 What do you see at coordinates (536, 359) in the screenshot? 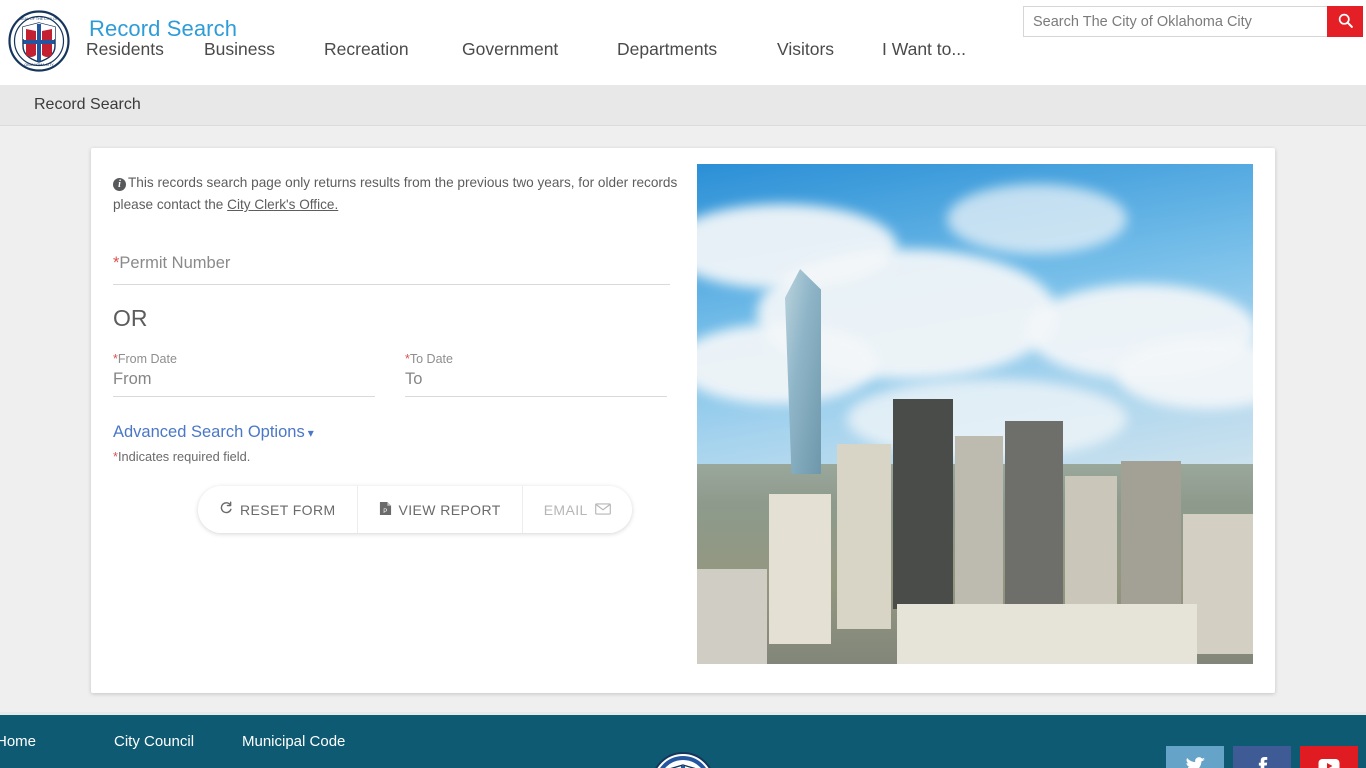
I see `to-date-label: *To Date` at bounding box center [536, 359].